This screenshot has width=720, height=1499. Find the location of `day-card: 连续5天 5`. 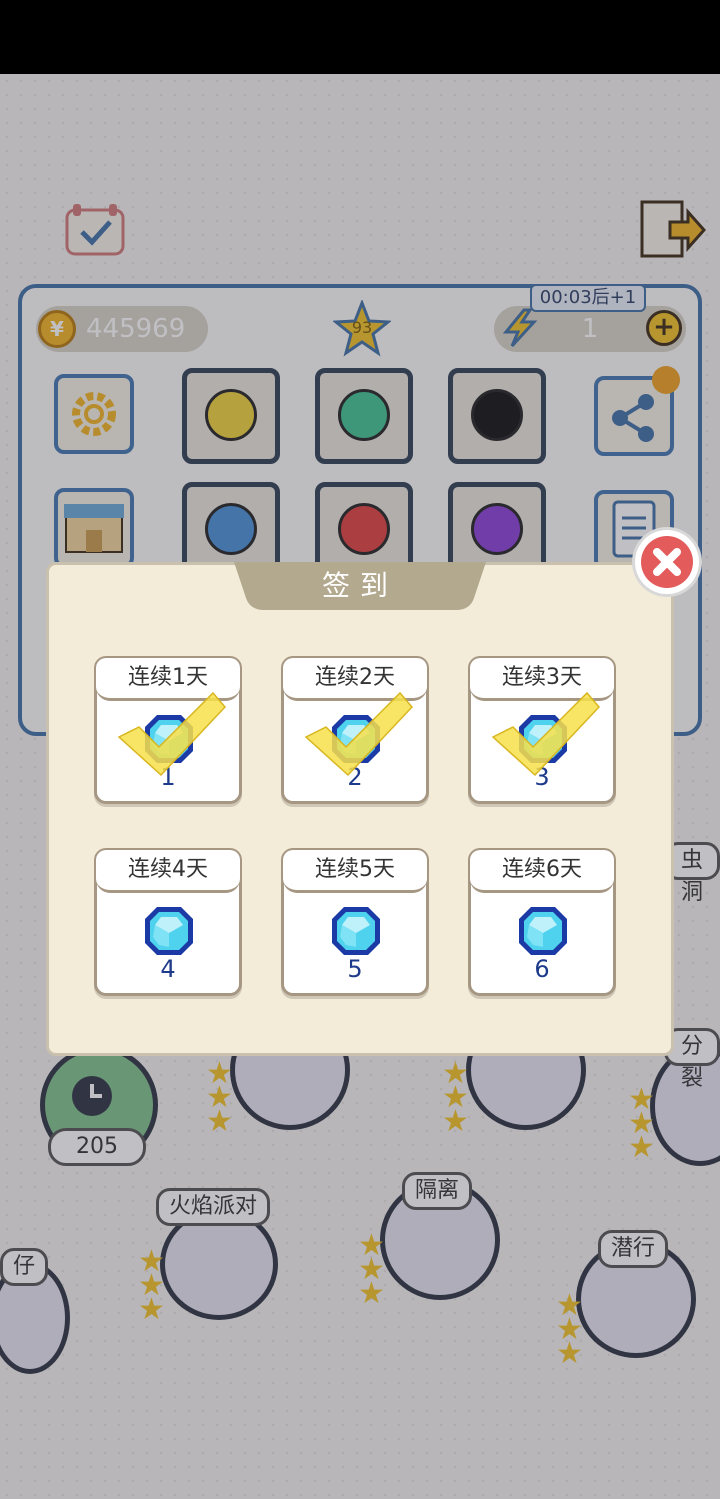

day-card: 连续5天 5 is located at coordinates (355, 922).